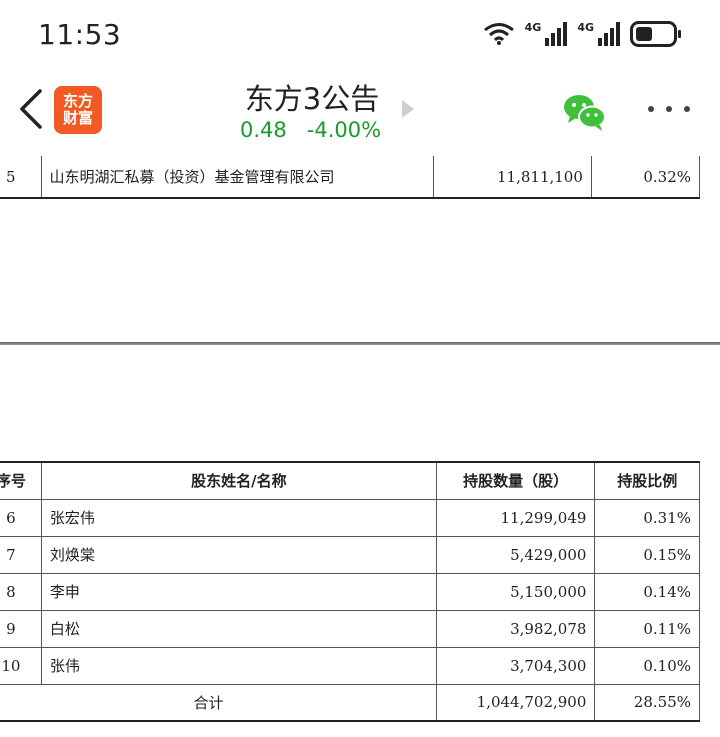 The height and width of the screenshot is (737, 720). I want to click on signal-1: 4G, so click(546, 34).